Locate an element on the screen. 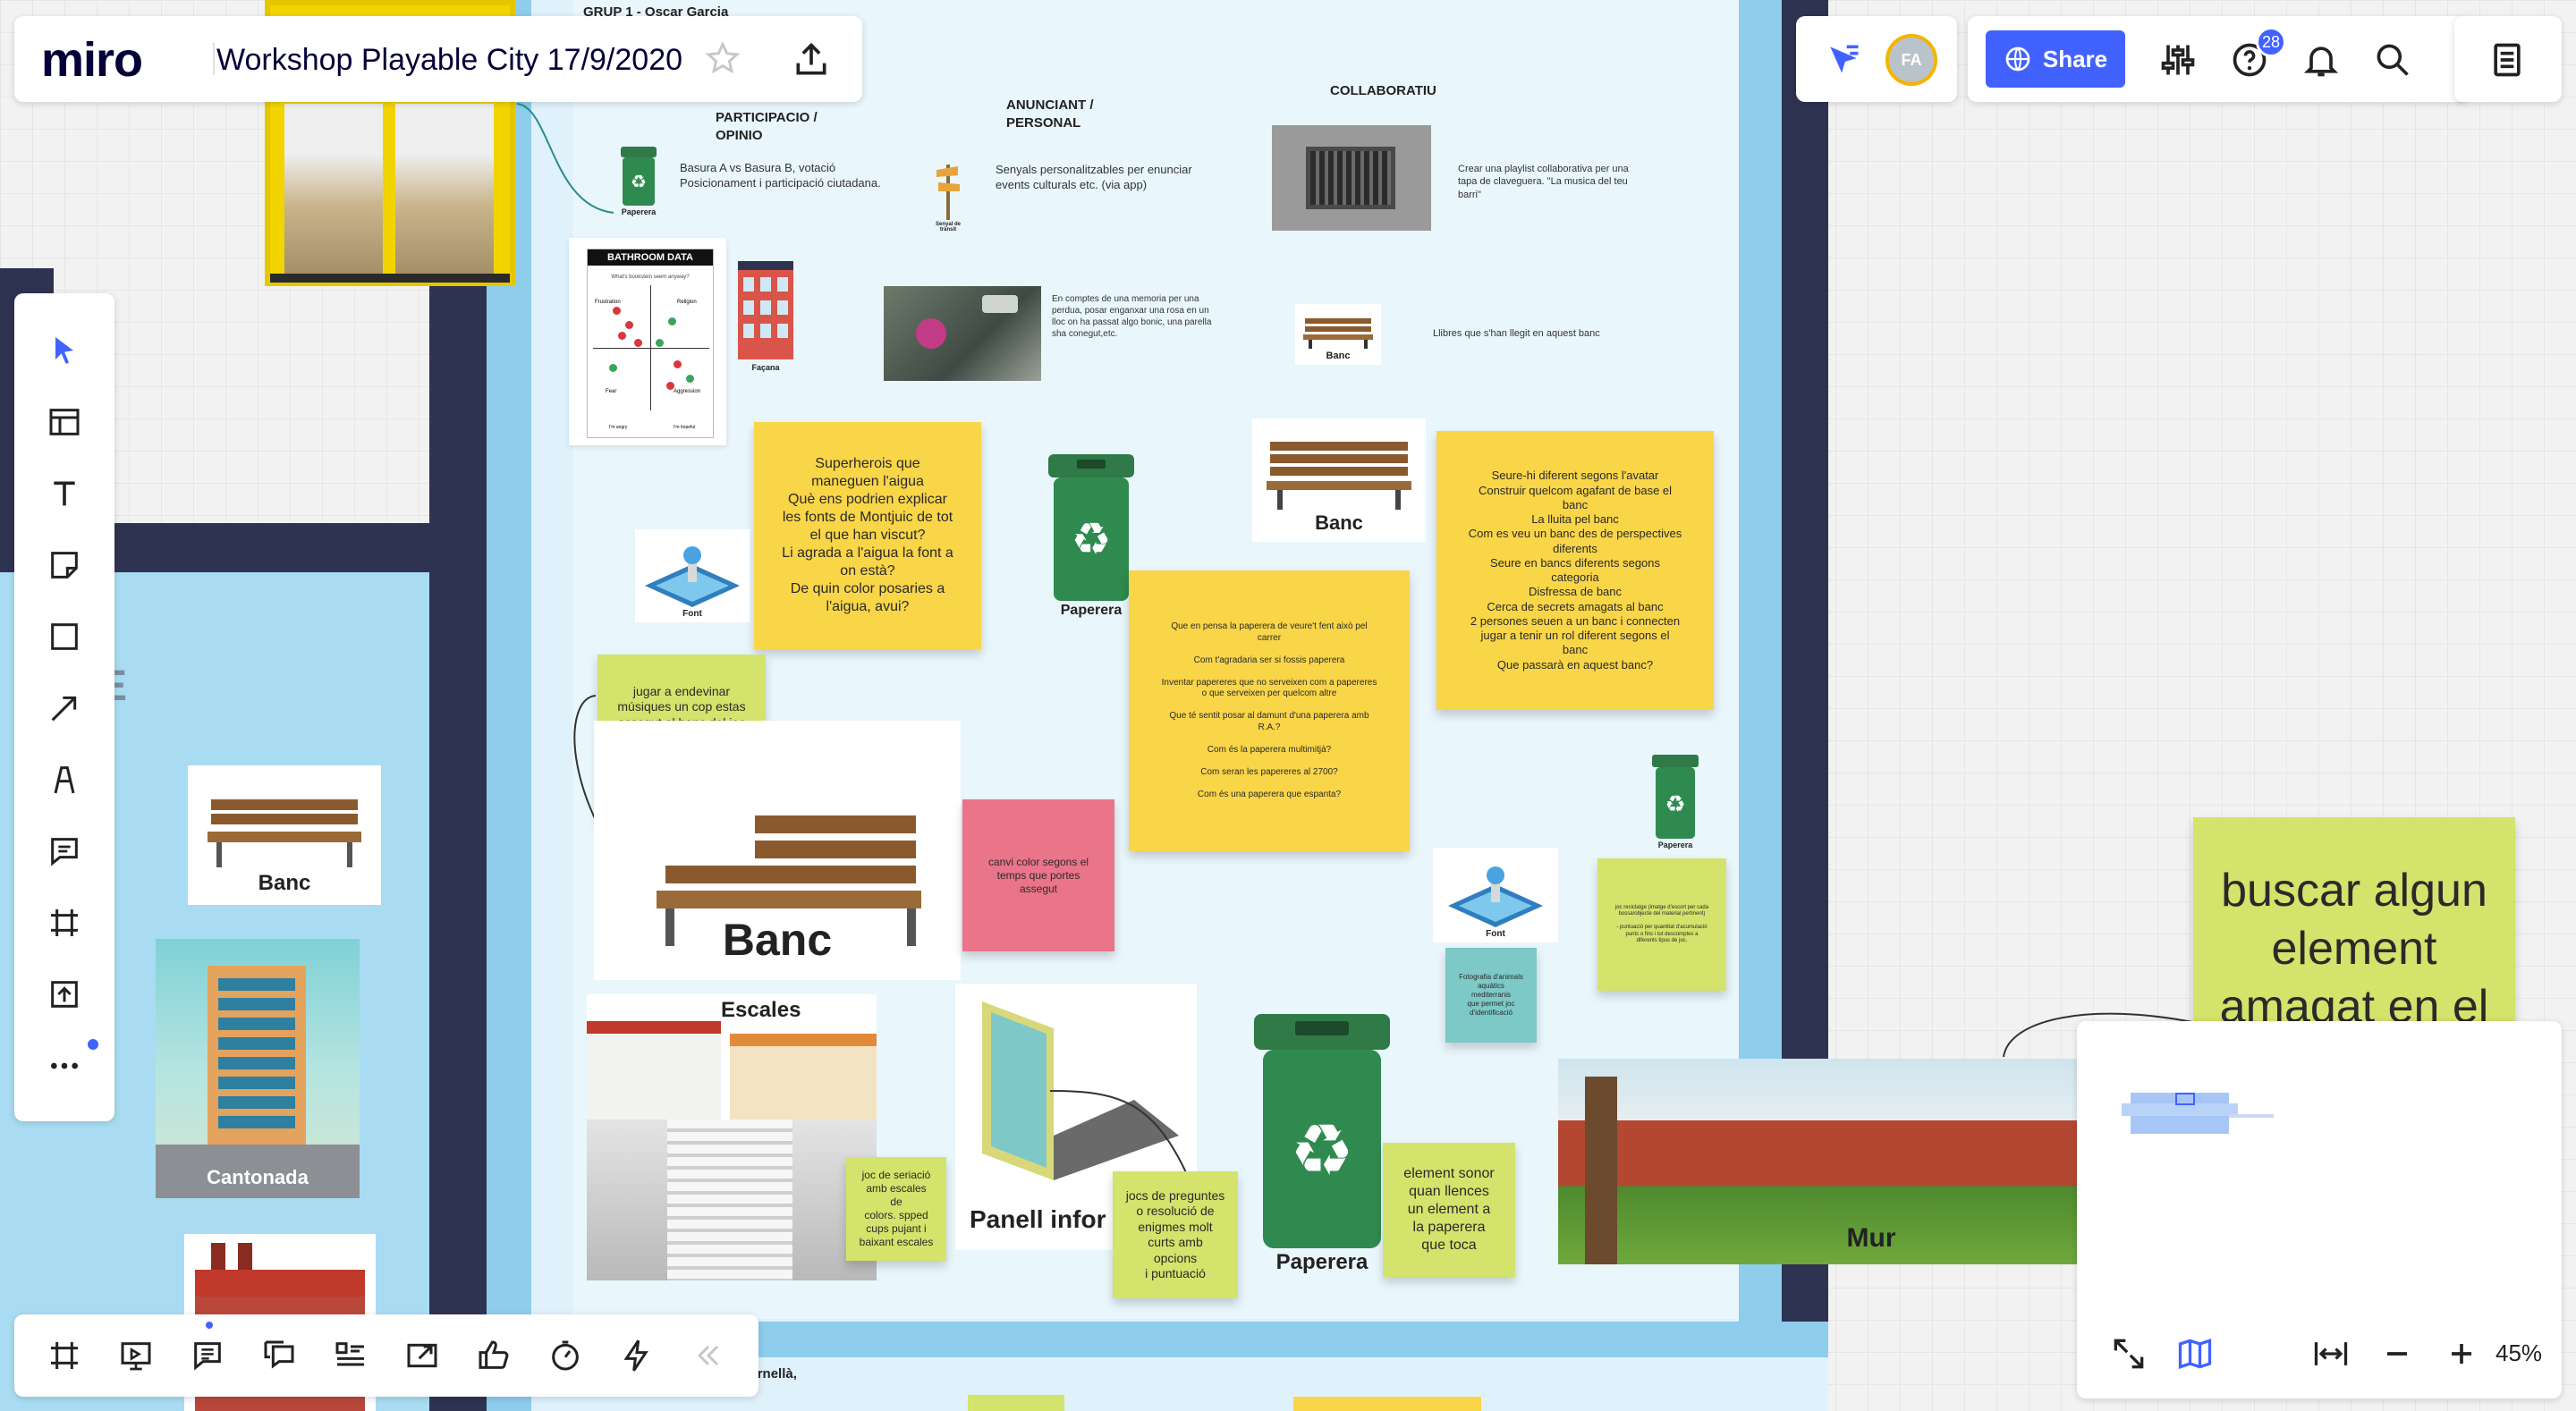 The width and height of the screenshot is (2576, 1411). presentation-icon is located at coordinates (135, 1356).